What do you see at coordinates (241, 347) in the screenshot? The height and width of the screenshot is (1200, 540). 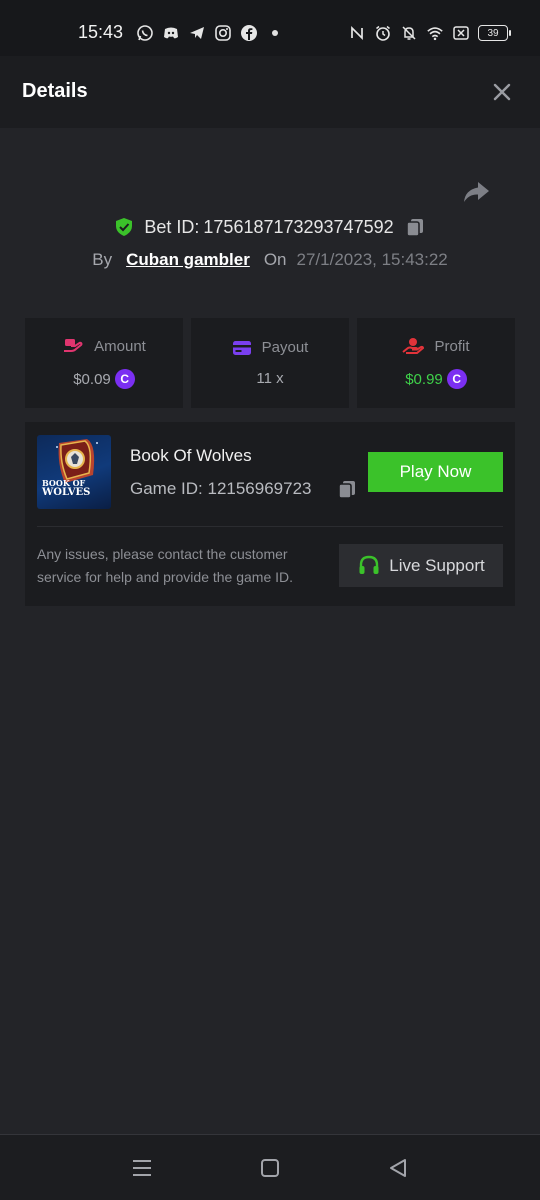 I see `card-icon` at bounding box center [241, 347].